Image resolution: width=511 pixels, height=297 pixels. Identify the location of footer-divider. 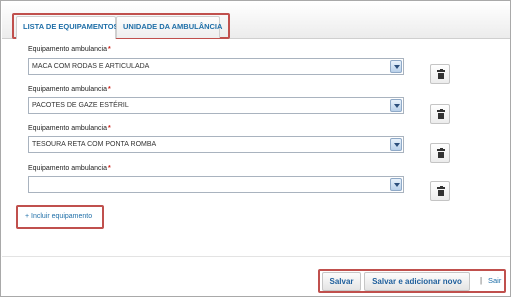
(256, 256).